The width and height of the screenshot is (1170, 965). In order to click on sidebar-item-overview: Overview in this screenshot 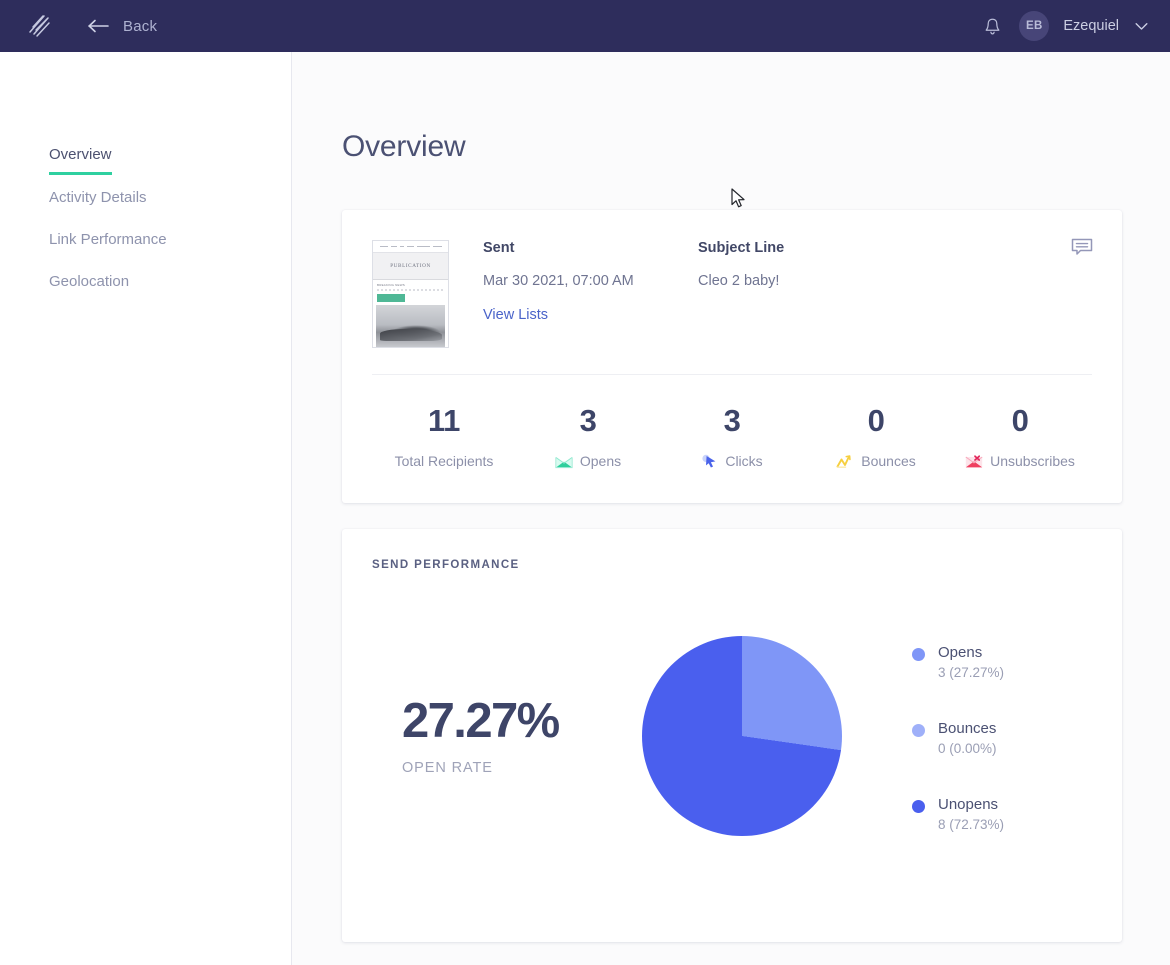, I will do `click(80, 160)`.